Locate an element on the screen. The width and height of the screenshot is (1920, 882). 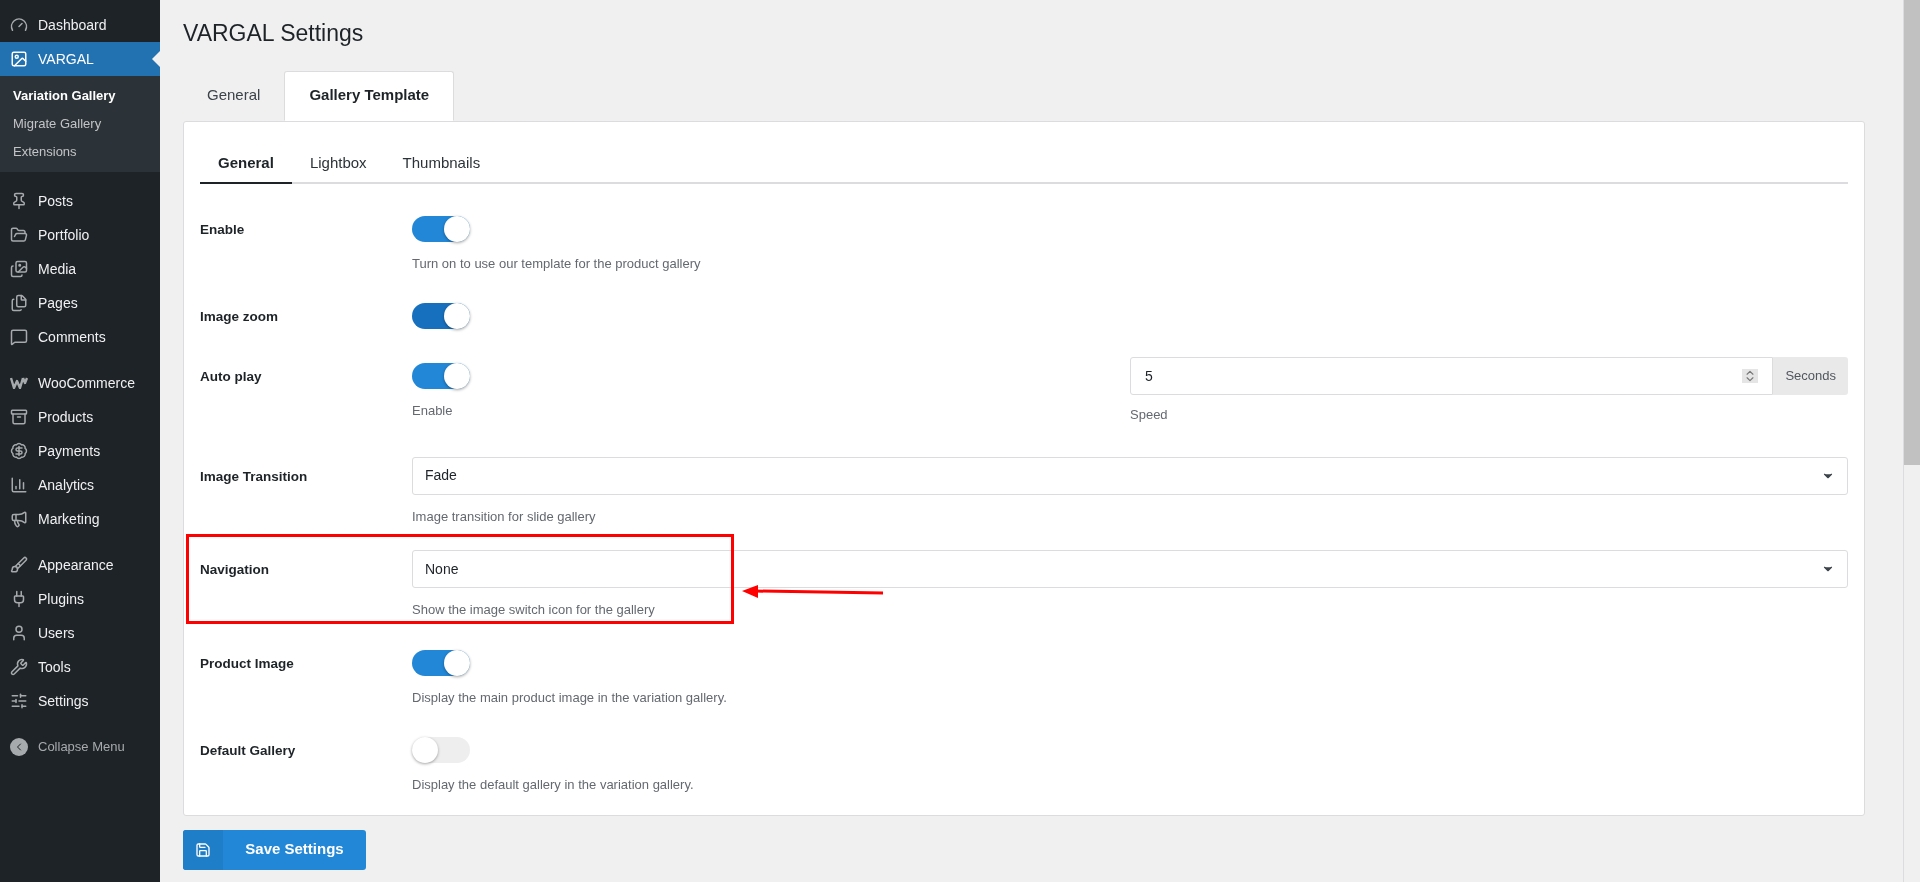
tab: General is located at coordinates (234, 95).